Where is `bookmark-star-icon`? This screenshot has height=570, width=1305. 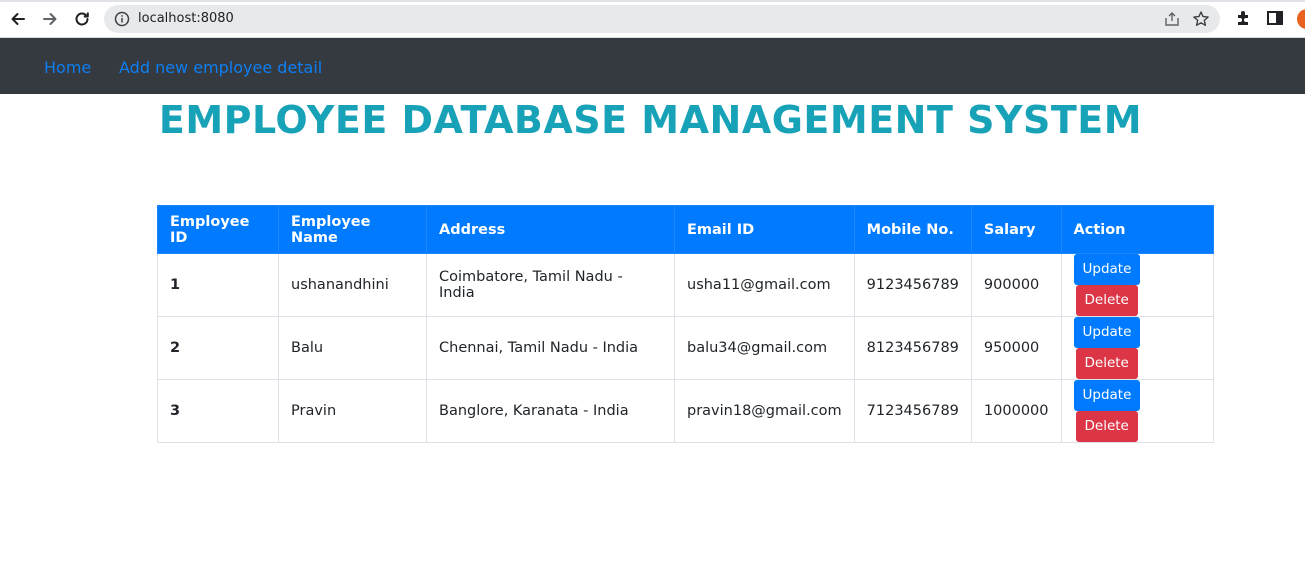 bookmark-star-icon is located at coordinates (1201, 19).